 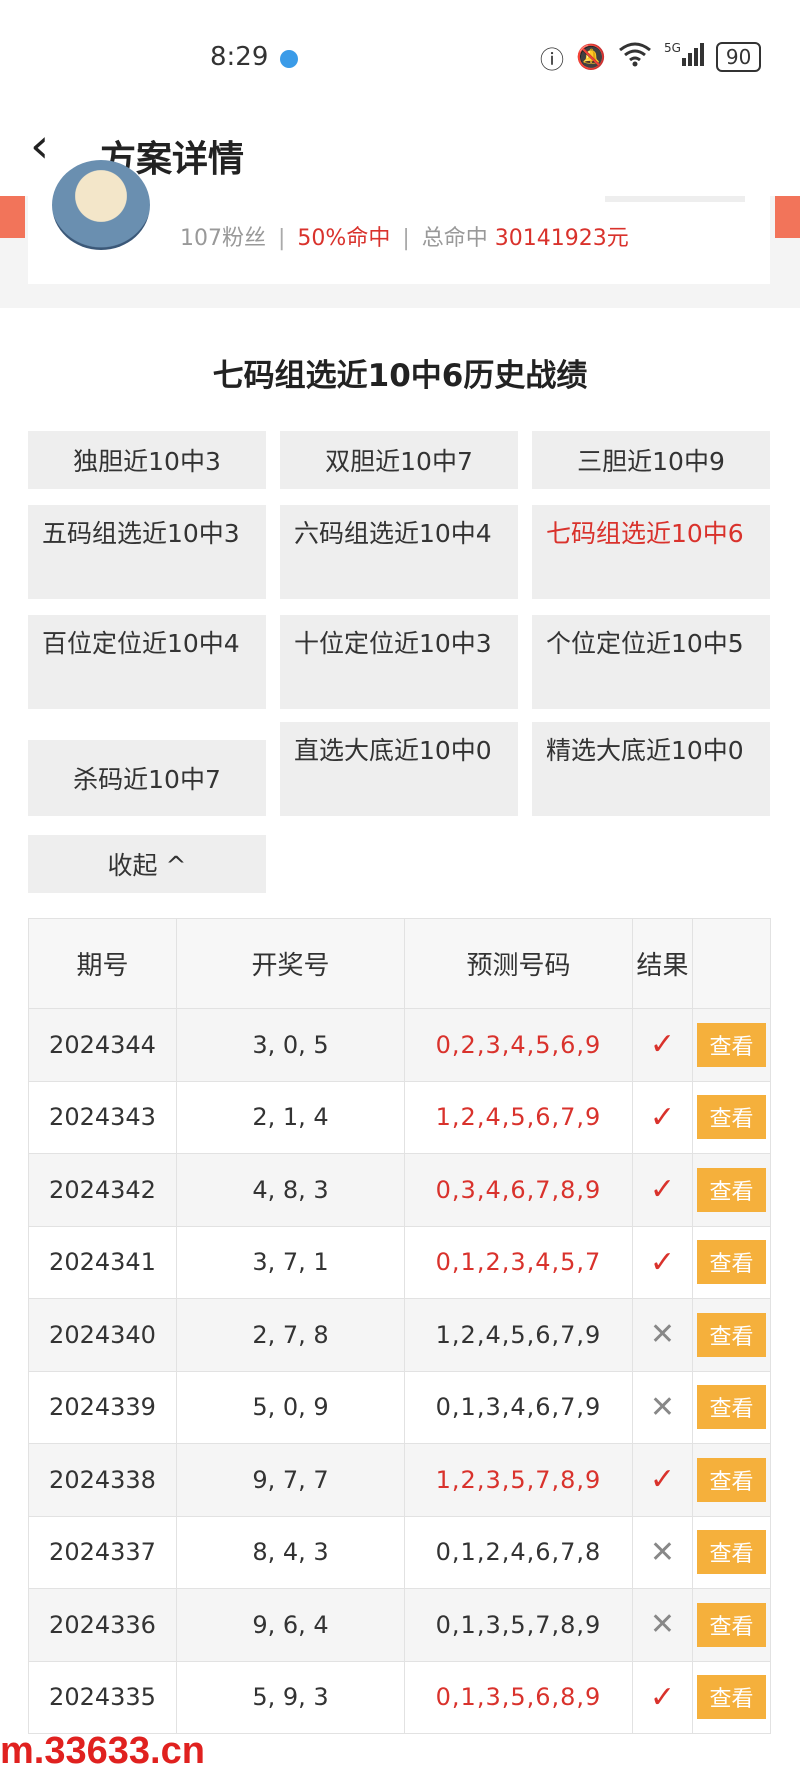 What do you see at coordinates (102, 1480) in the screenshot?
I see `issue-cell: 2024338` at bounding box center [102, 1480].